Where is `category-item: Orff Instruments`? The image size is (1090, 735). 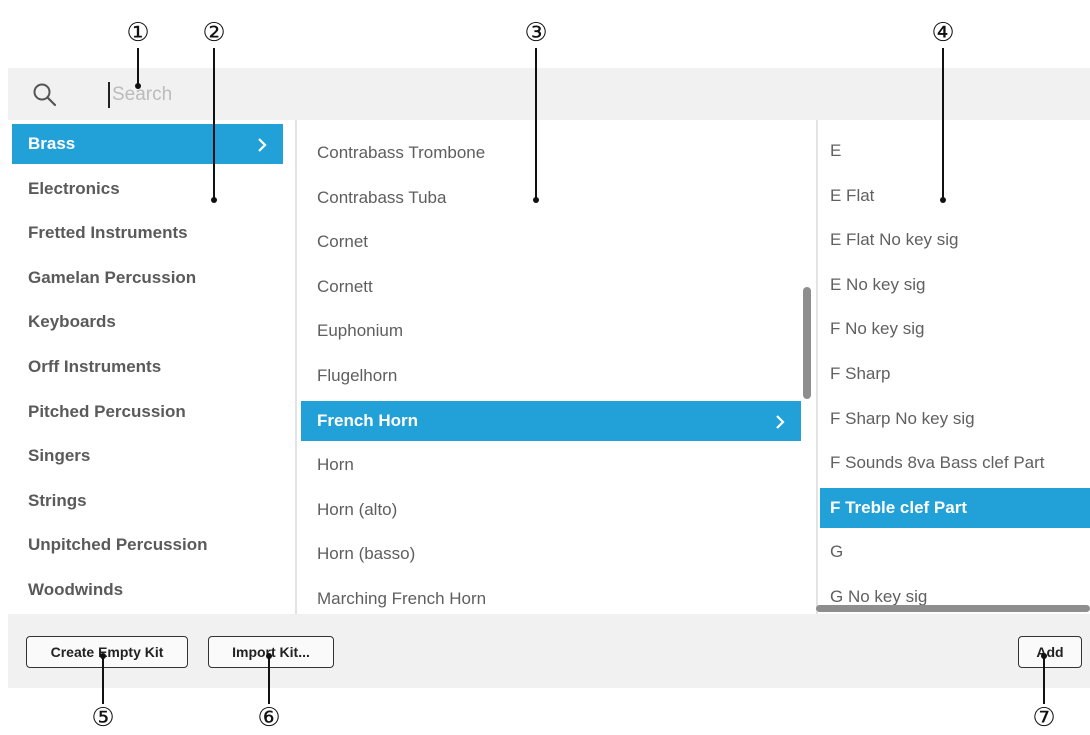
category-item: Orff Instruments is located at coordinates (147, 367).